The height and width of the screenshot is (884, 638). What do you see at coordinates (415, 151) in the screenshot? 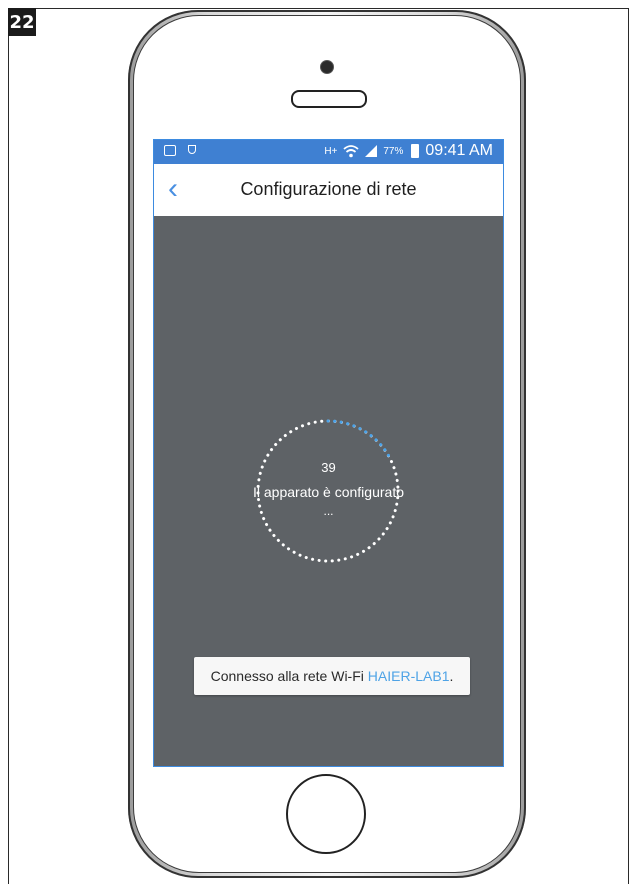
I see `battery-icon` at bounding box center [415, 151].